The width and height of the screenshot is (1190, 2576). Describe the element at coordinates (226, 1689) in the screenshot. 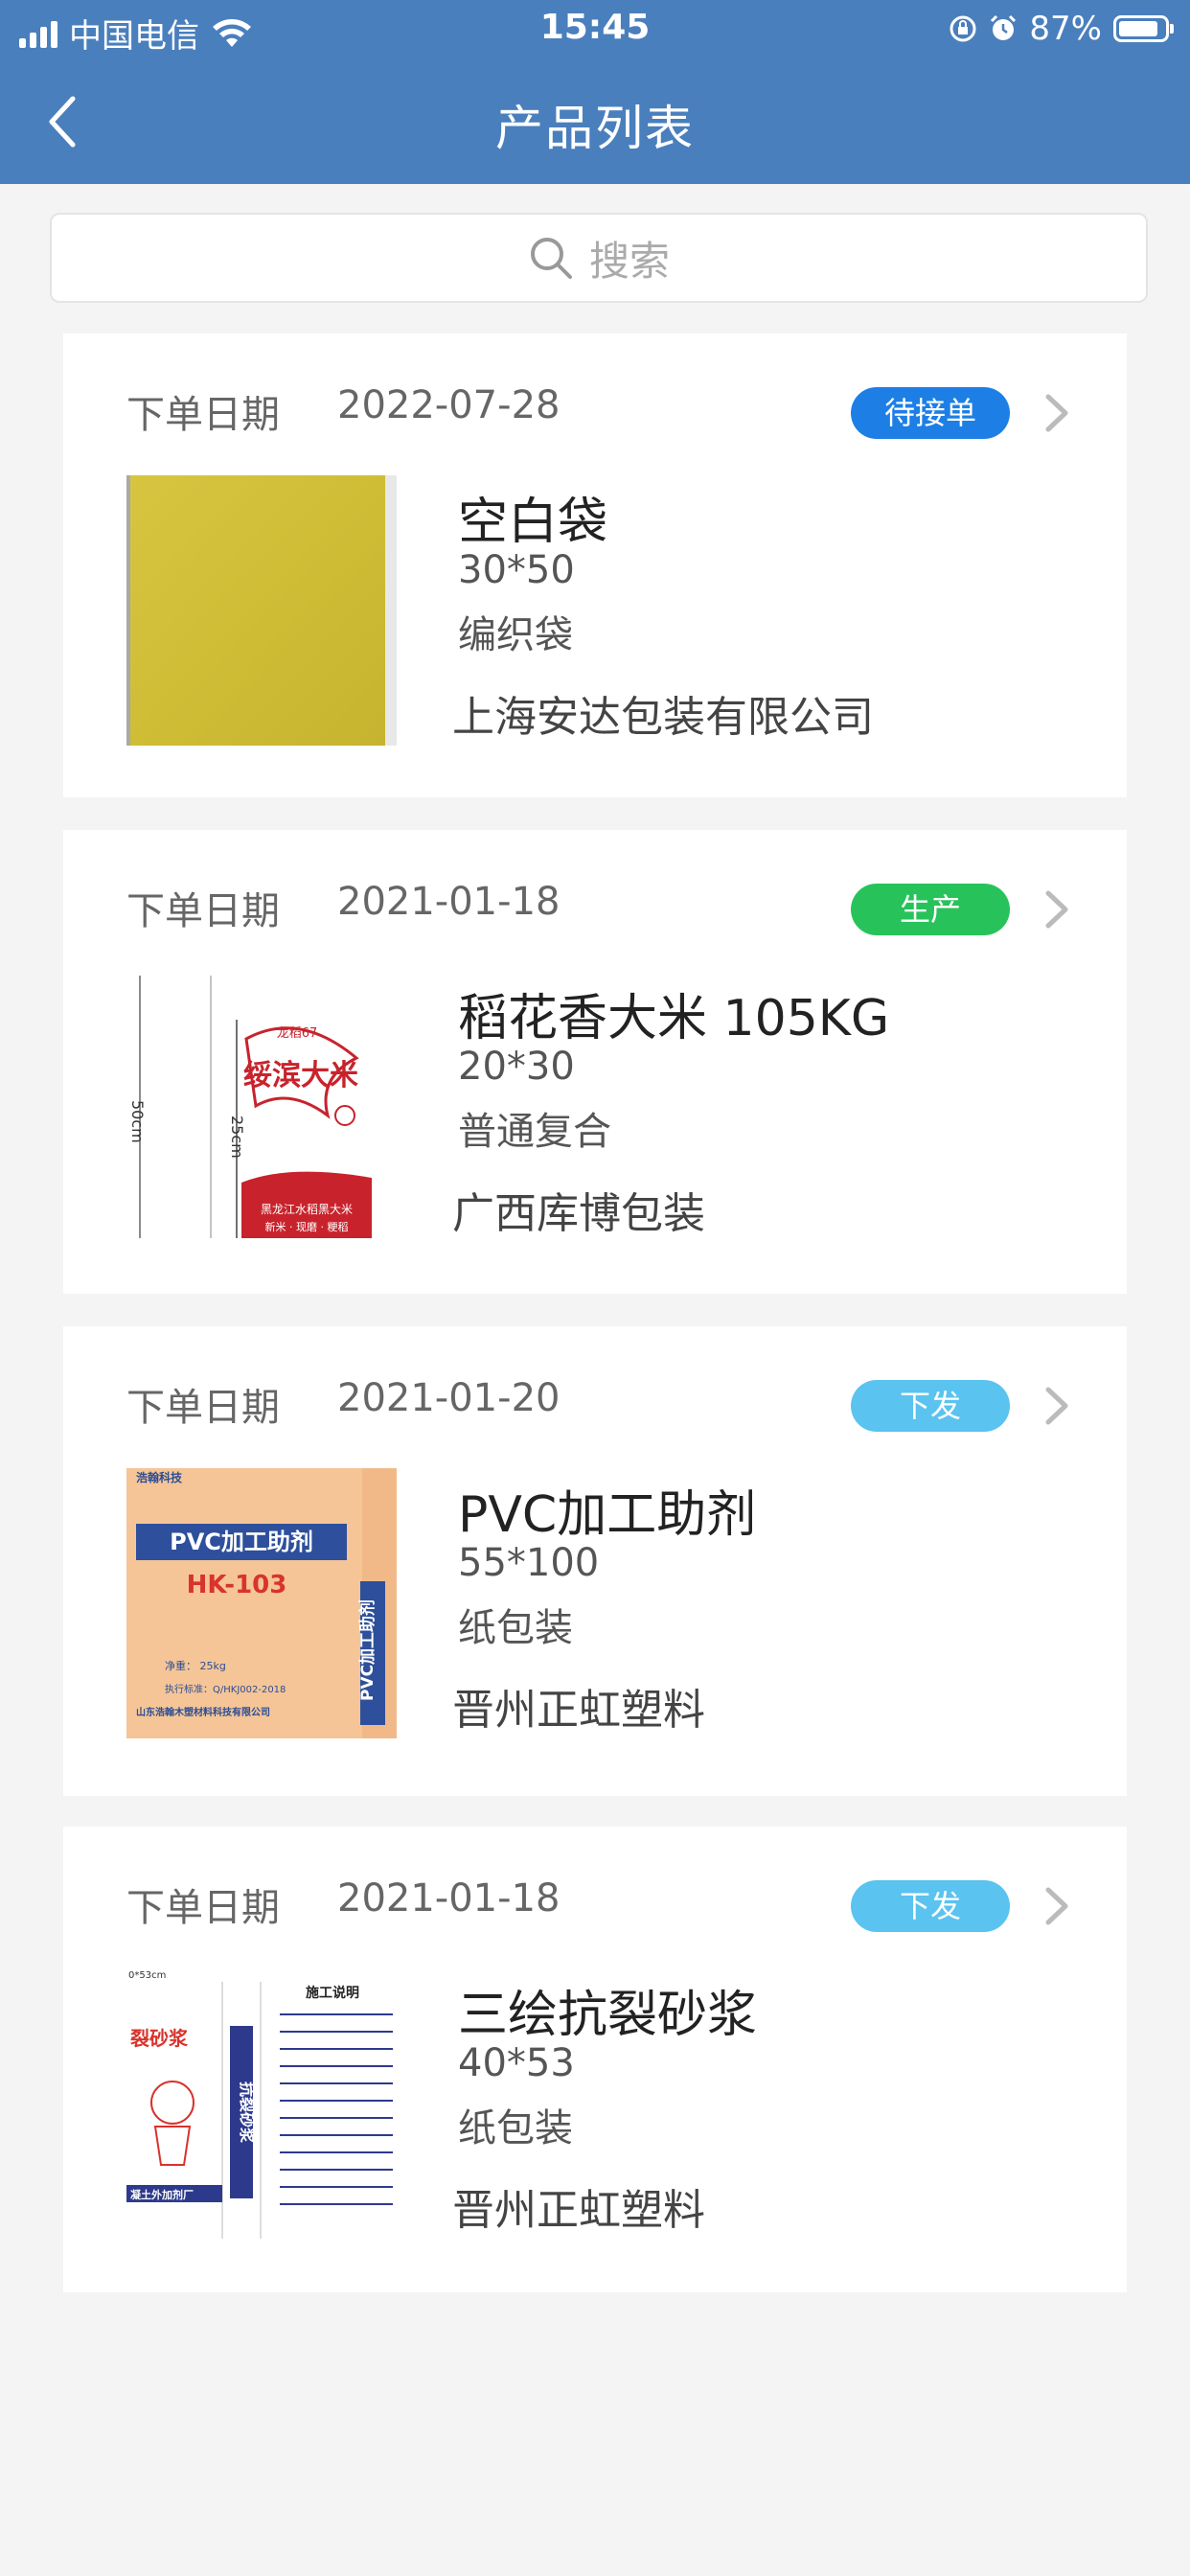

I see `thumb-standard: 执行标准：Q/HKJ002-2018` at that location.